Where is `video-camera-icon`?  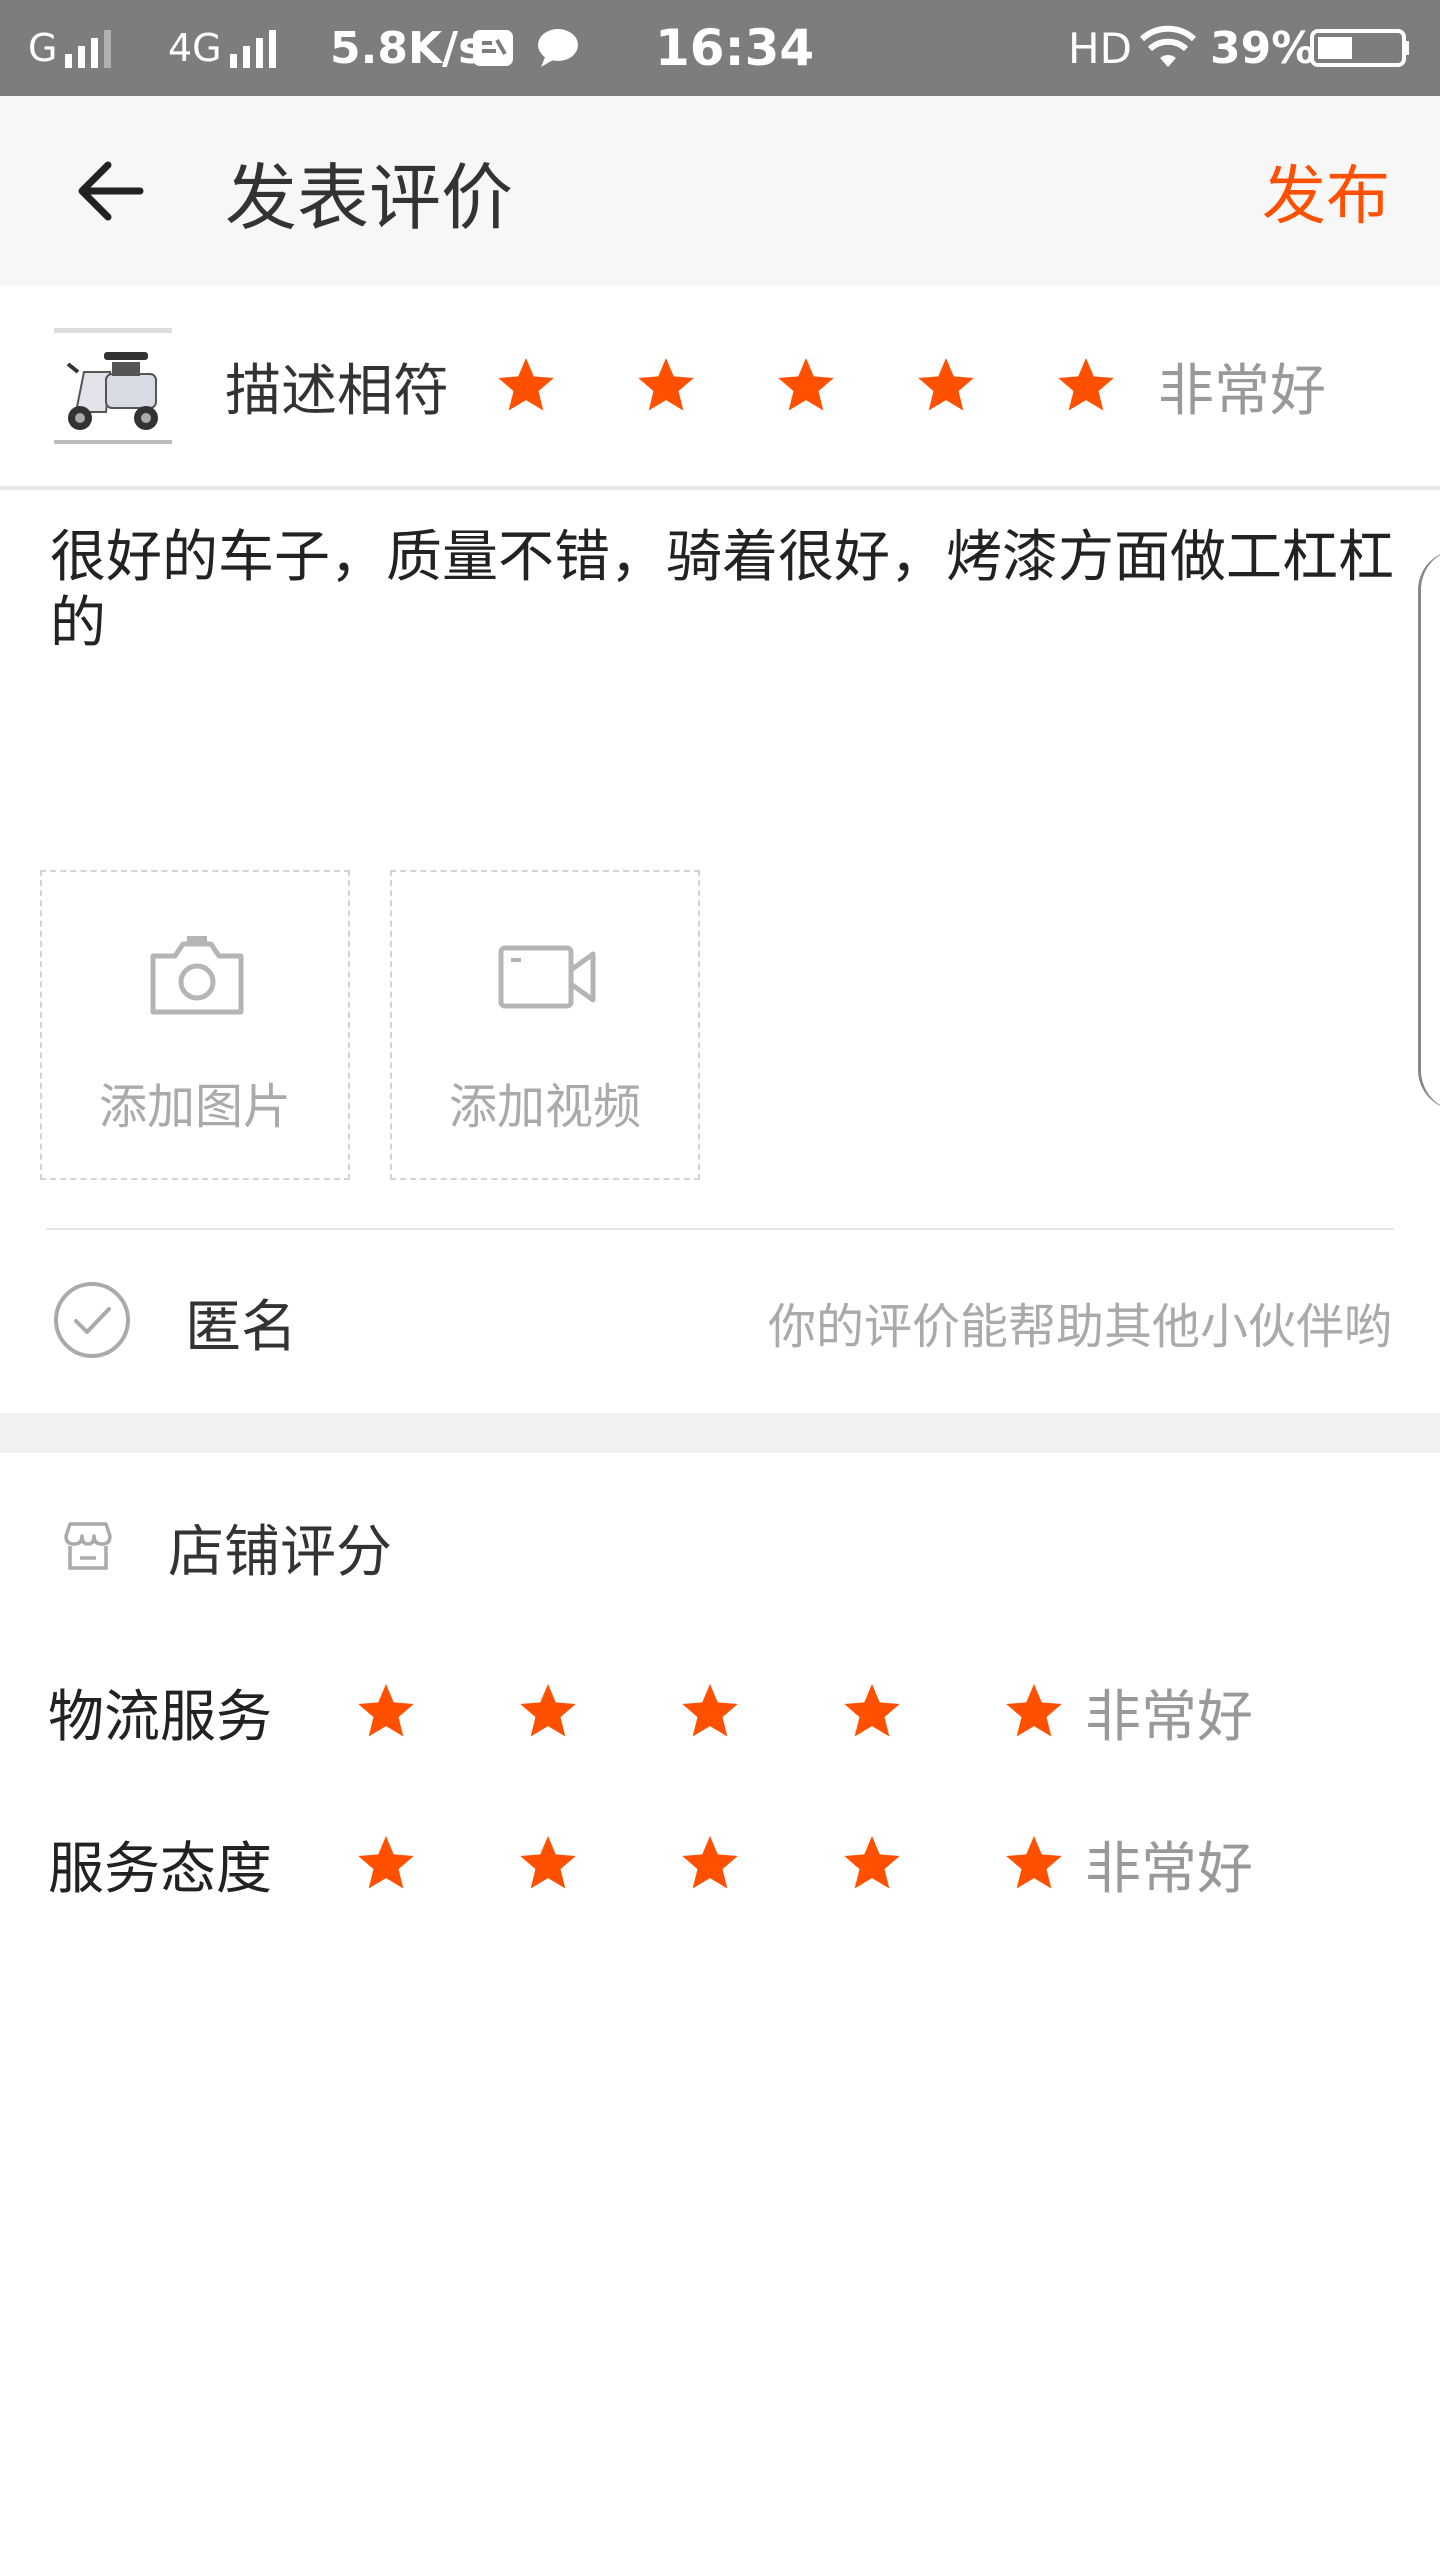
video-camera-icon is located at coordinates (547, 977).